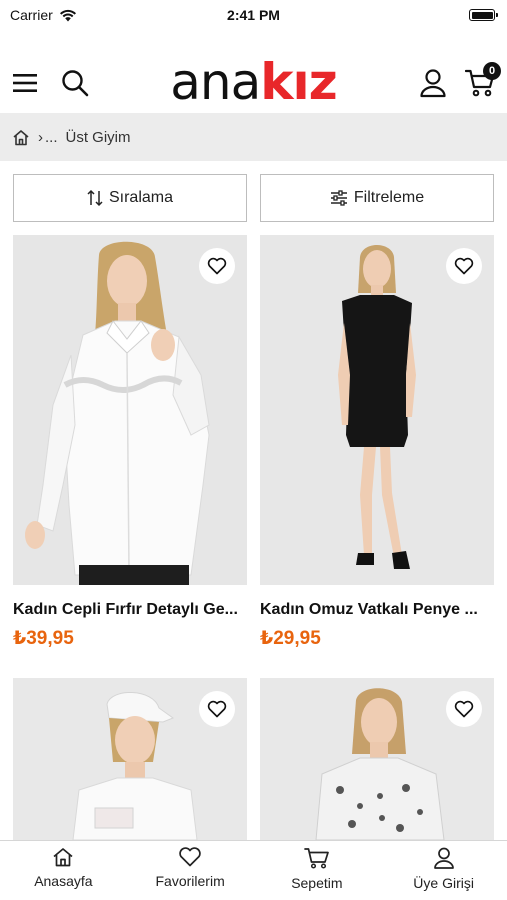 The width and height of the screenshot is (507, 900). I want to click on breadcrumb-current: Üst Giyim, so click(98, 137).